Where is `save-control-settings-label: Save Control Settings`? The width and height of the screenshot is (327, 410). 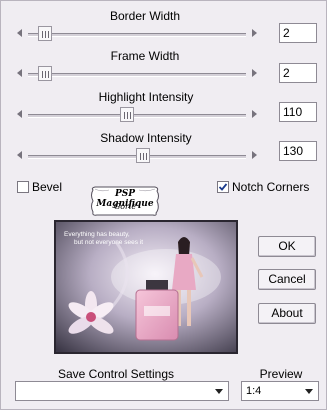
save-control-settings-label: Save Control Settings is located at coordinates (116, 374).